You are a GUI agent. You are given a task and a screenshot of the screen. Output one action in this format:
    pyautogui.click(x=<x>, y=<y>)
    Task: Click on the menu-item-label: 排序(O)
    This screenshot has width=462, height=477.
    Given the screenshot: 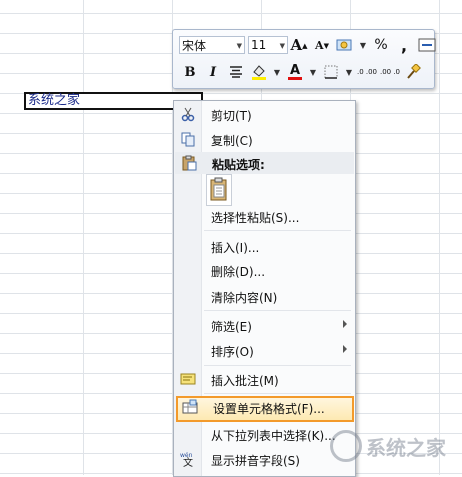 What is the action you would take?
    pyautogui.click(x=232, y=352)
    